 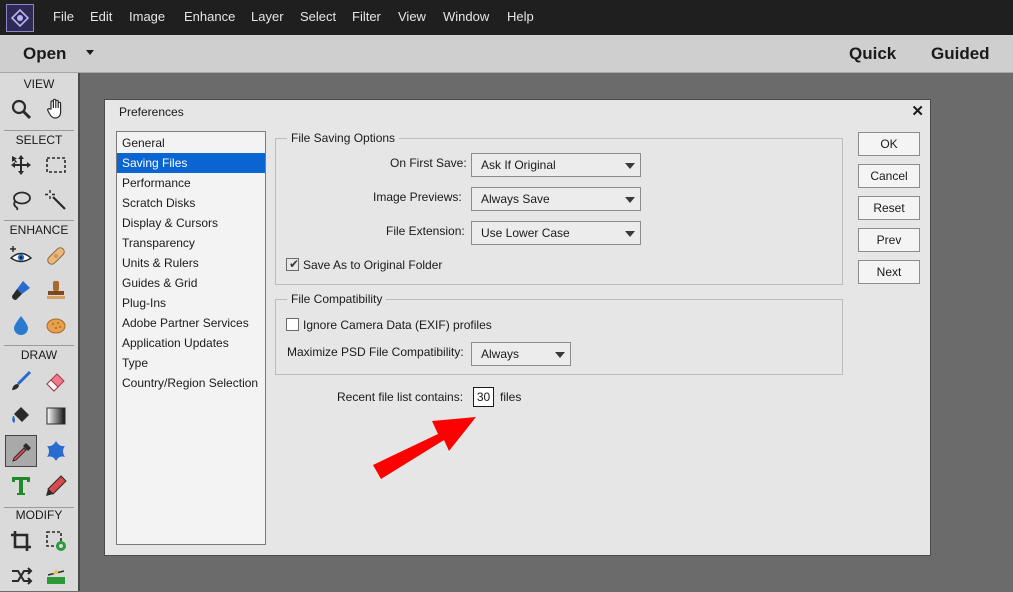 What do you see at coordinates (191, 303) in the screenshot?
I see `category-plug-ins: Plug-Ins` at bounding box center [191, 303].